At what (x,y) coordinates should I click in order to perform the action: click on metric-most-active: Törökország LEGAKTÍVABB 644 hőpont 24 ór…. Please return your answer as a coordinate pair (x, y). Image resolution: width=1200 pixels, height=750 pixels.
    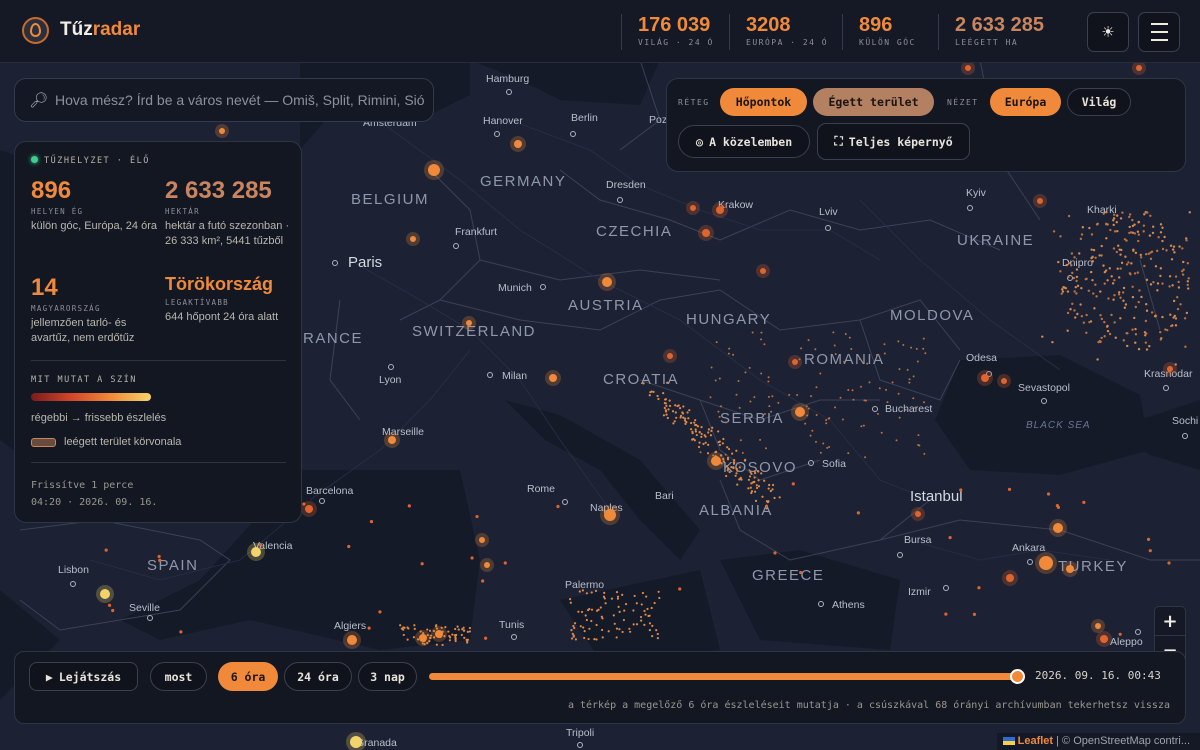
    Looking at the image, I should click on (222, 298).